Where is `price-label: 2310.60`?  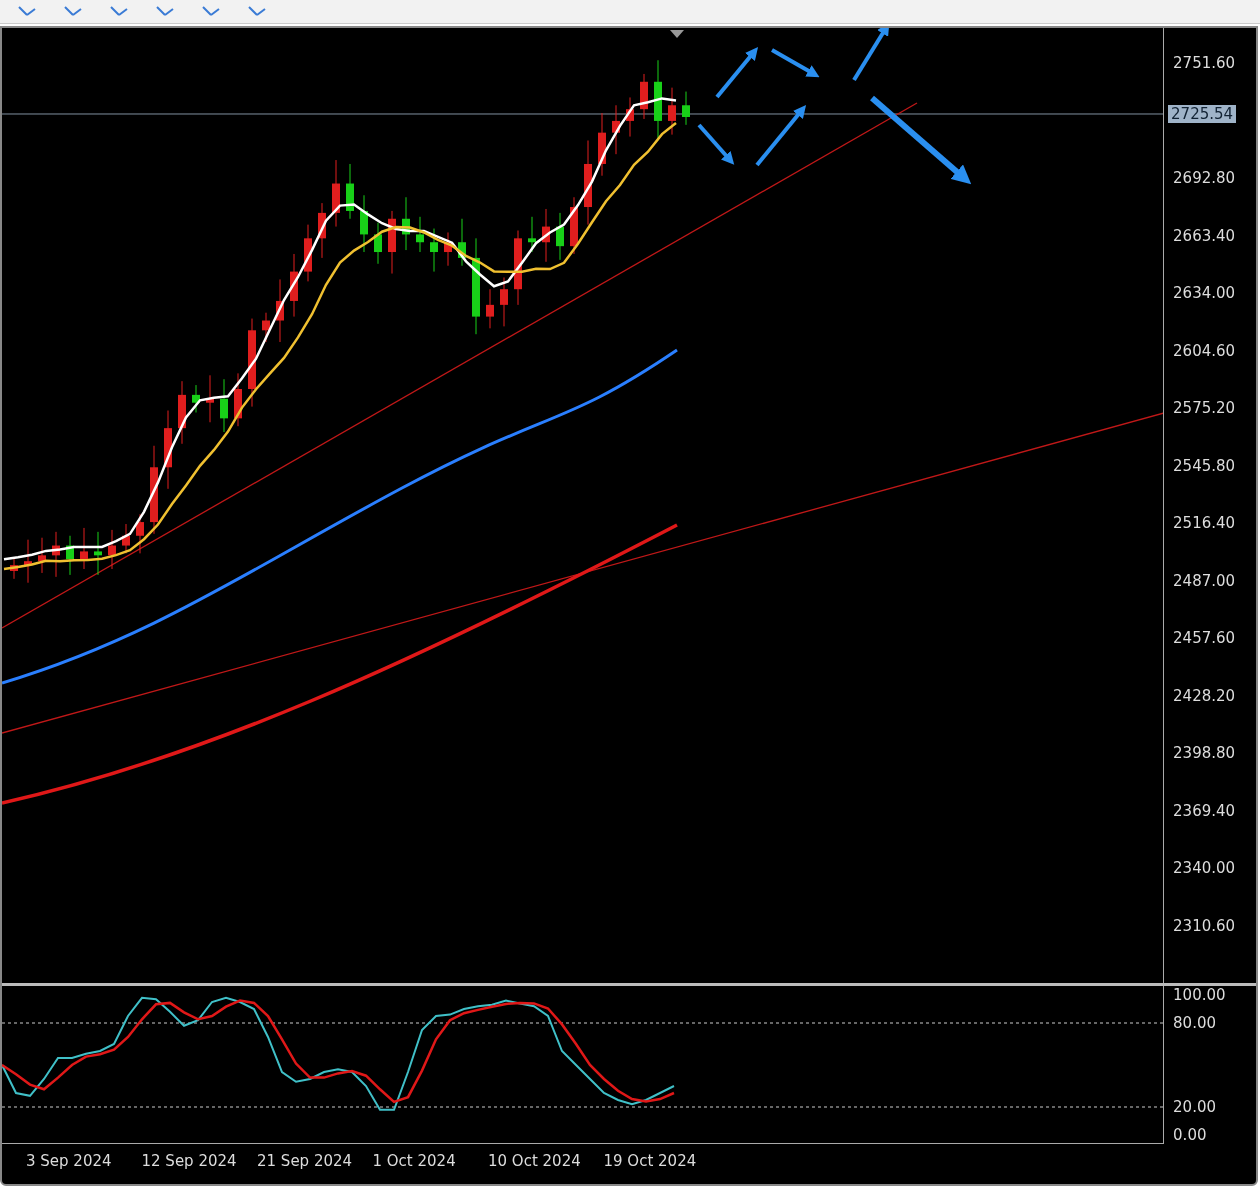
price-label: 2310.60 is located at coordinates (1204, 925).